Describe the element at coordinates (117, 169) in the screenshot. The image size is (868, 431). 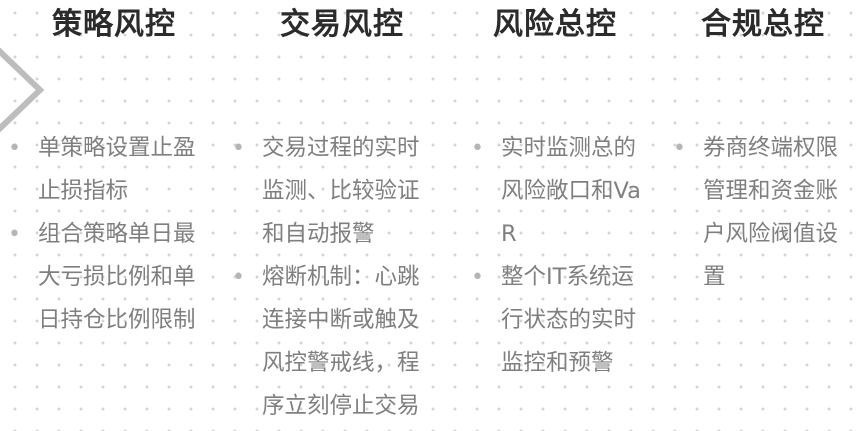
I see `item-text: 单策略设置止盈止损指标` at that location.